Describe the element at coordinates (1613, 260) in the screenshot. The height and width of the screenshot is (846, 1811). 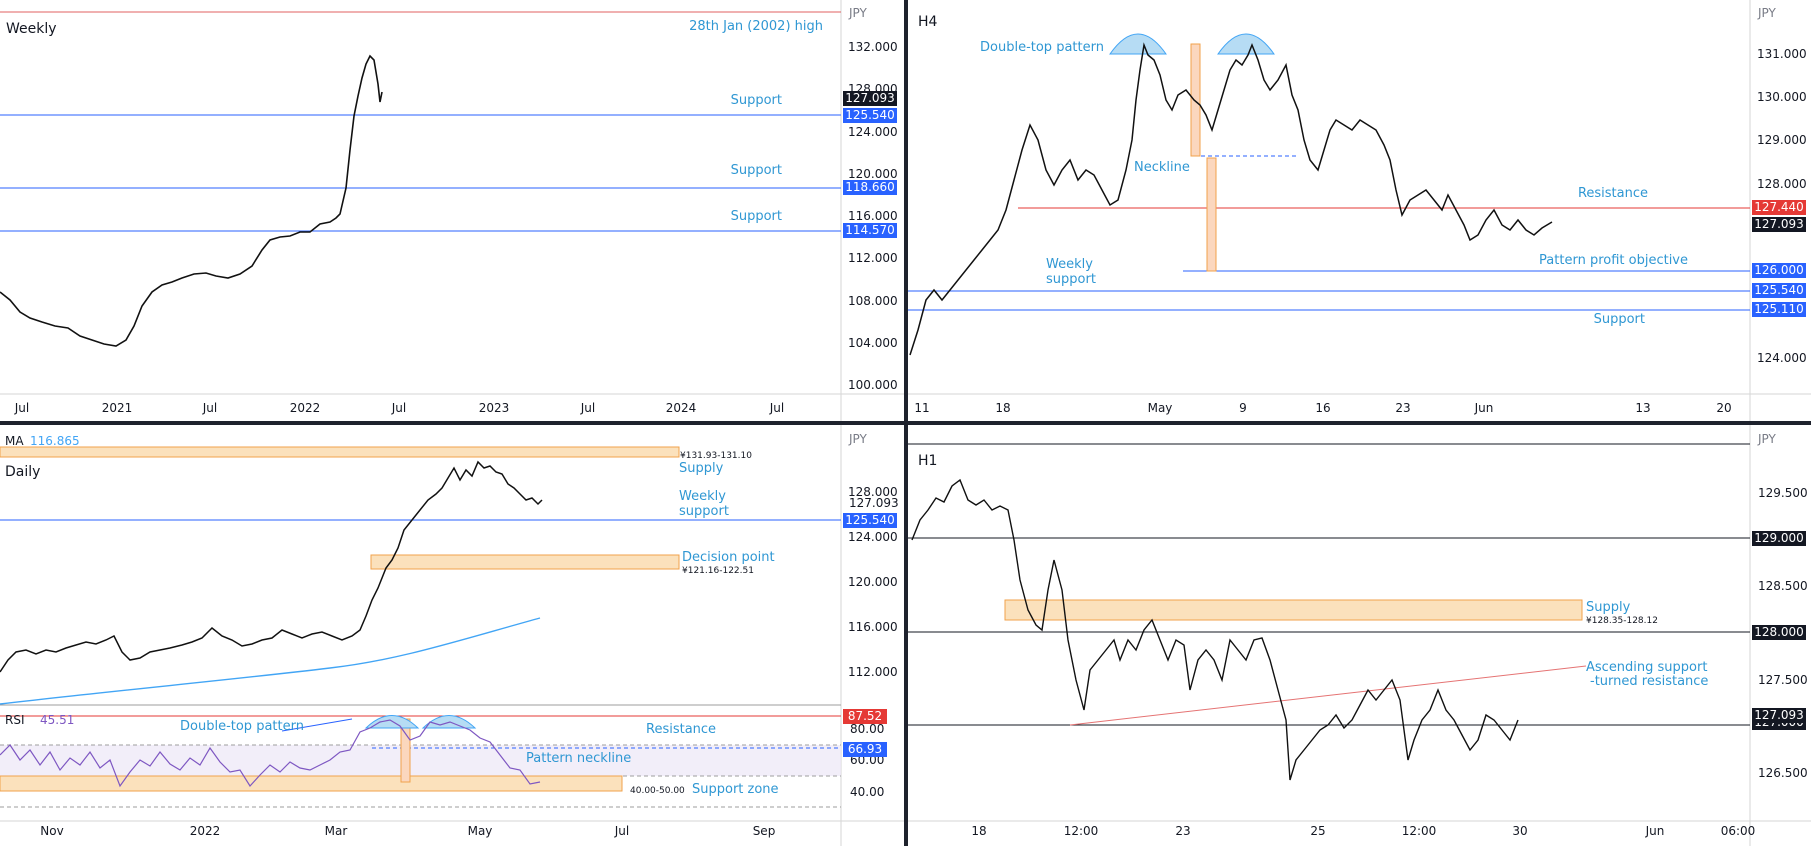
I see `h4-objective-label: Pattern profit objective` at that location.